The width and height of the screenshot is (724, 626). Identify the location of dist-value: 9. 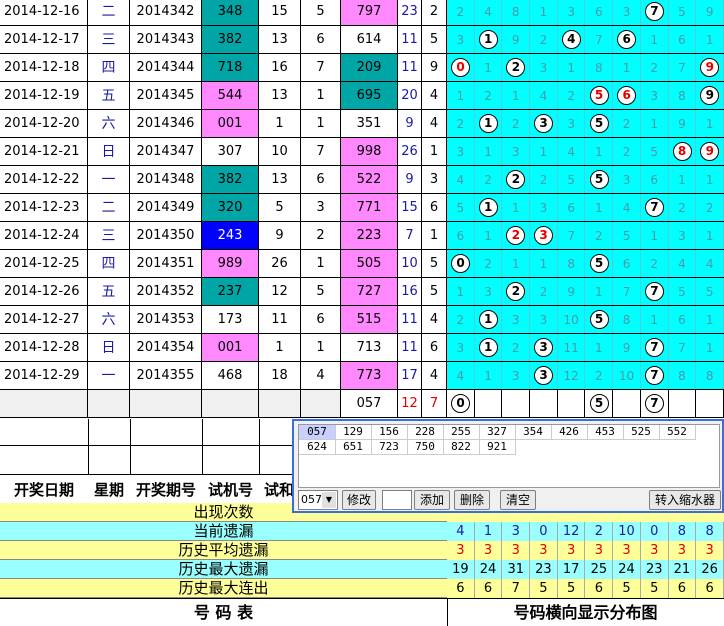
(516, 39).